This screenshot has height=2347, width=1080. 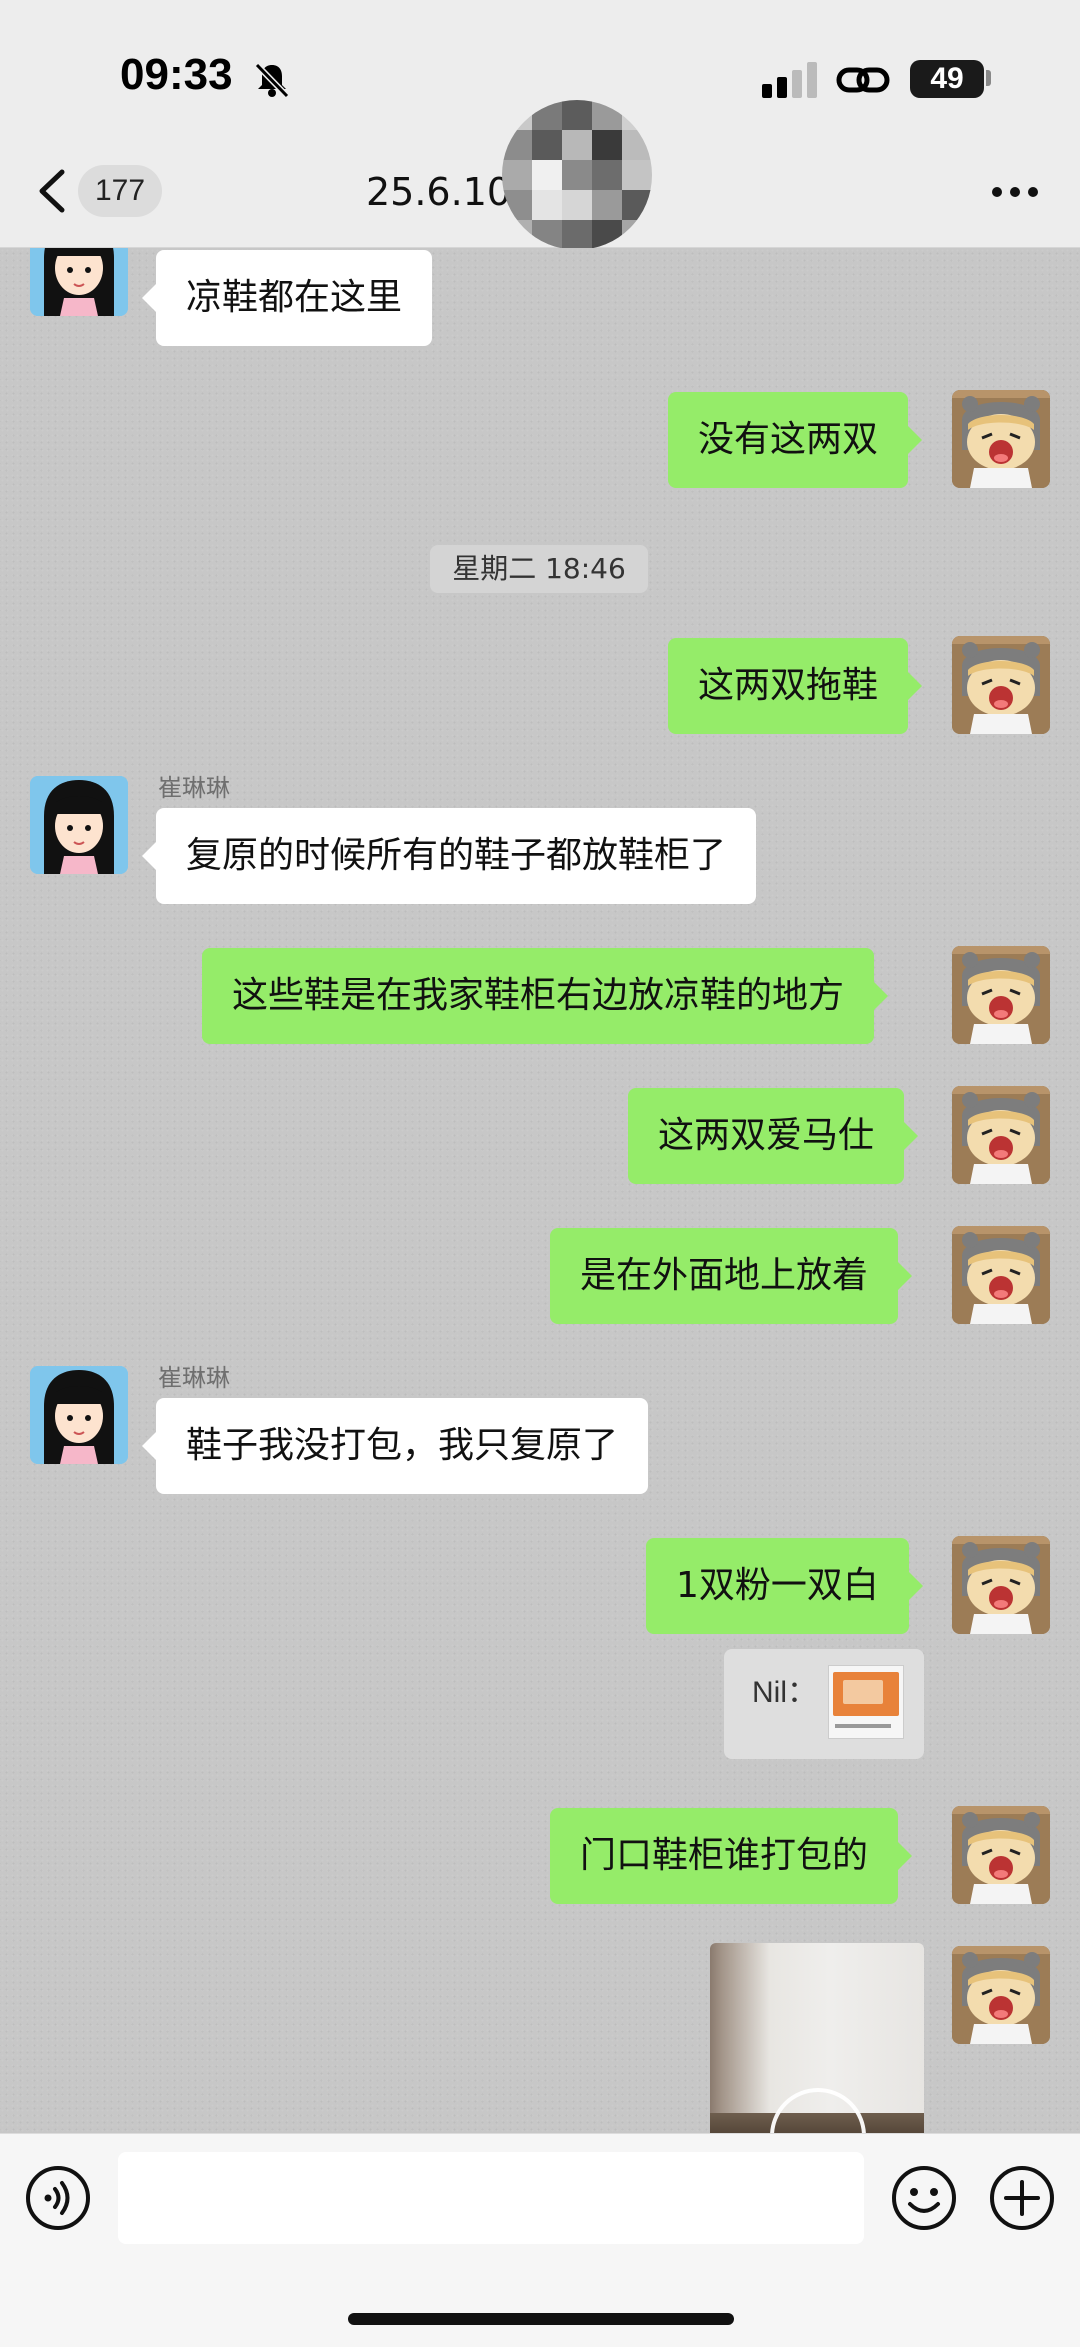 I want to click on outgoing-message-bubble: 这两双拖鞋, so click(x=795, y=686).